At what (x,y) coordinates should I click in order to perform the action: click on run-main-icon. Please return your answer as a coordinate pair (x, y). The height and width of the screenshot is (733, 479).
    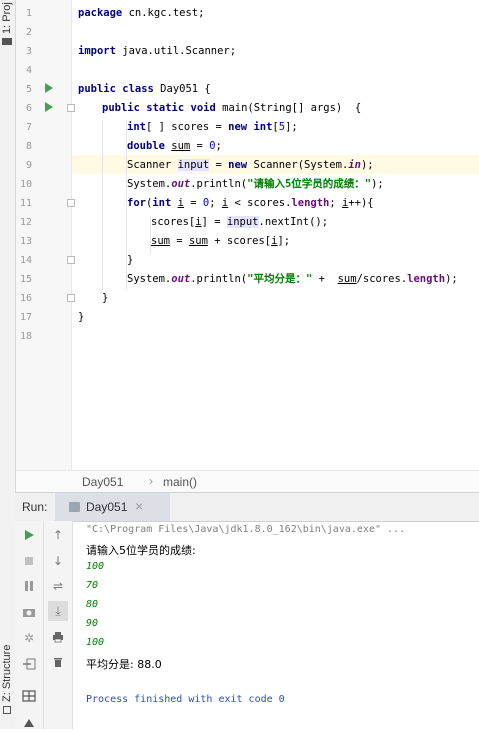
    Looking at the image, I should click on (49, 107).